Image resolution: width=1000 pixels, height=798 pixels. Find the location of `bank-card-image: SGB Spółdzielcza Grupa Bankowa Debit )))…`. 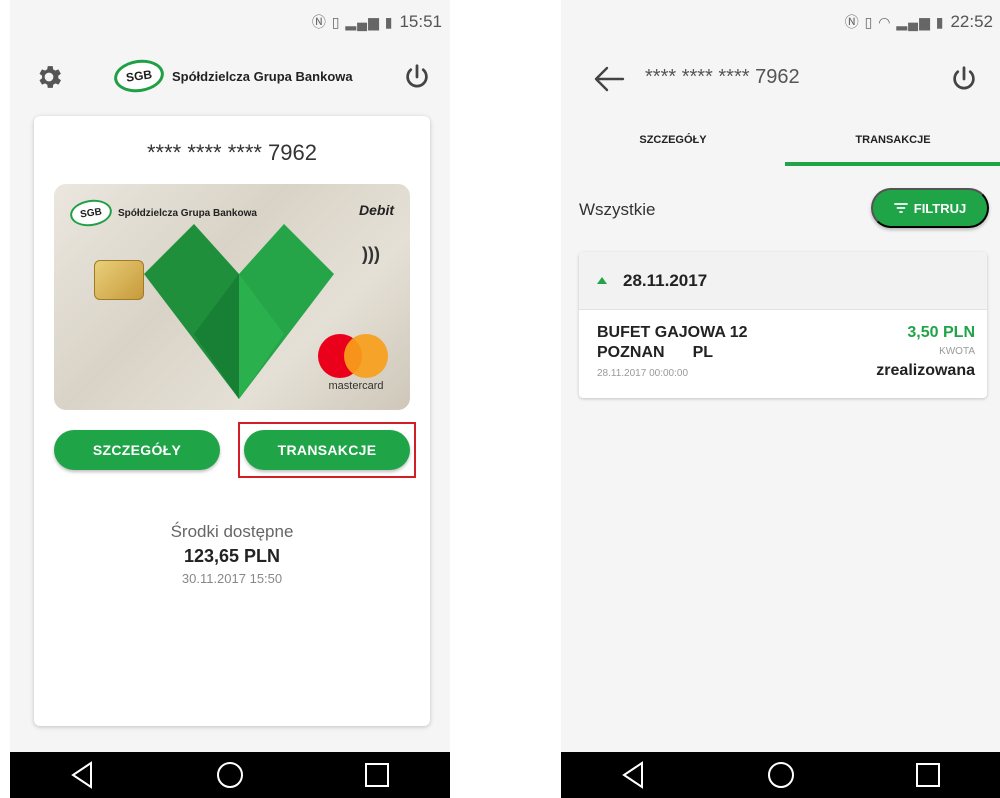

bank-card-image: SGB Spółdzielcza Grupa Bankowa Debit )))… is located at coordinates (232, 297).